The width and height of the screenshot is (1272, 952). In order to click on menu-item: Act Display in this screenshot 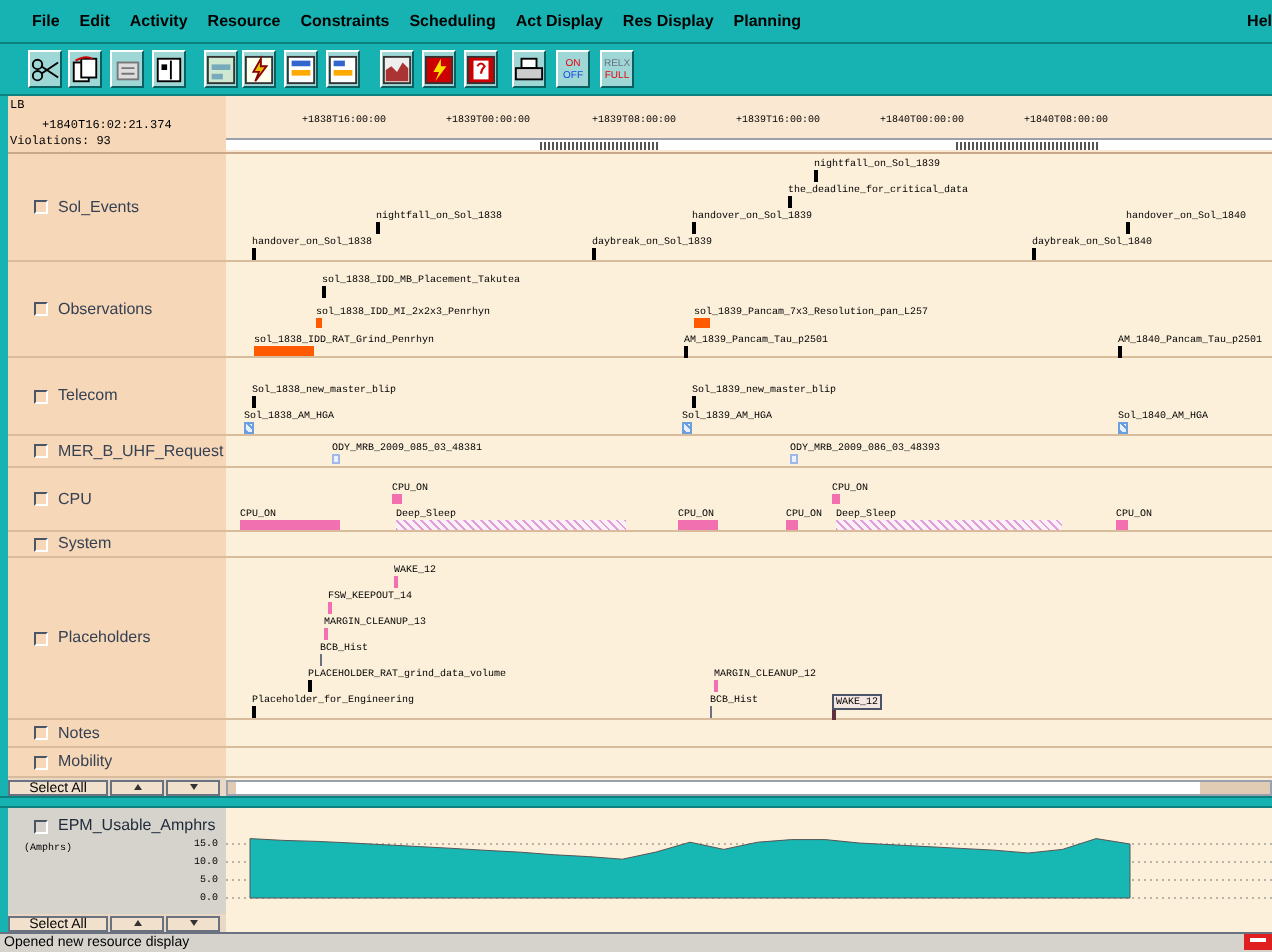, I will do `click(559, 21)`.